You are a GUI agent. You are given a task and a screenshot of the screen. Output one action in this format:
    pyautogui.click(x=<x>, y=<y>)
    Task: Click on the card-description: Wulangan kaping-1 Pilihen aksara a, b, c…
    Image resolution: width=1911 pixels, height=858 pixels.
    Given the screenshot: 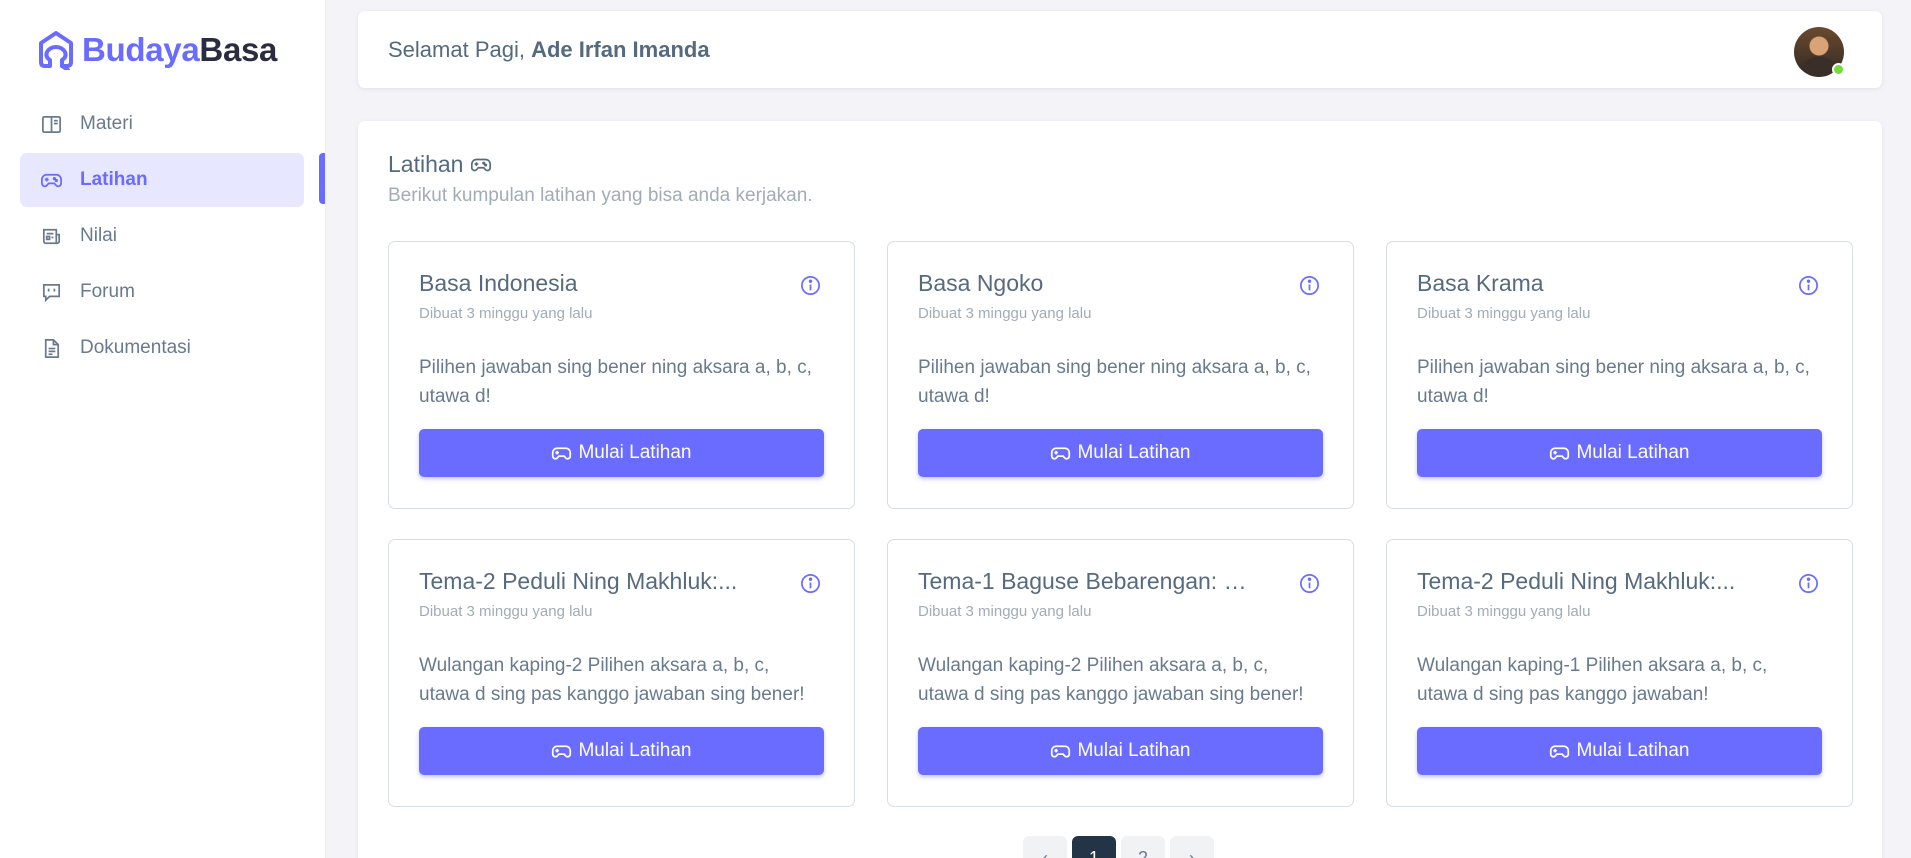 What is the action you would take?
    pyautogui.click(x=1592, y=680)
    